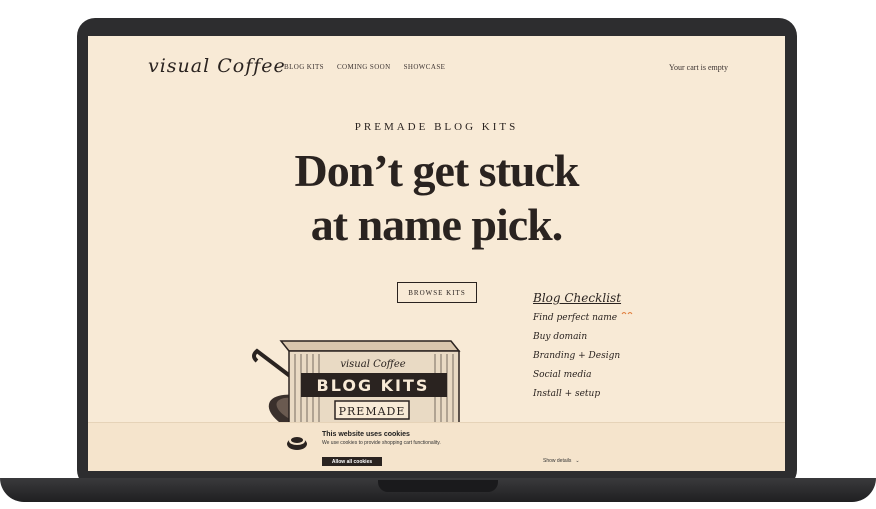  What do you see at coordinates (577, 461) in the screenshot?
I see `chevron-down-icon: ⌄` at bounding box center [577, 461].